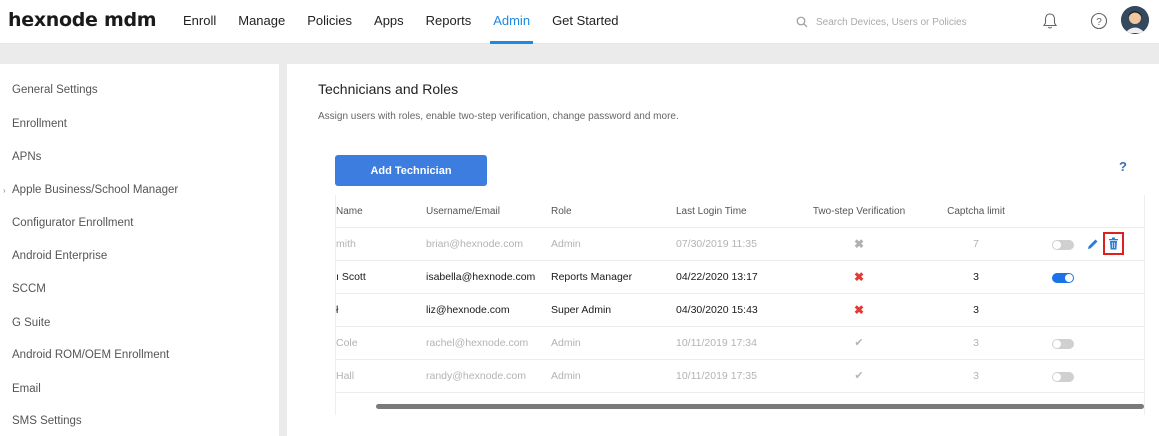 The image size is (1159, 436). Describe the element at coordinates (716, 343) in the screenshot. I see `cell-last-login: 10/11/2019 17:34` at that location.